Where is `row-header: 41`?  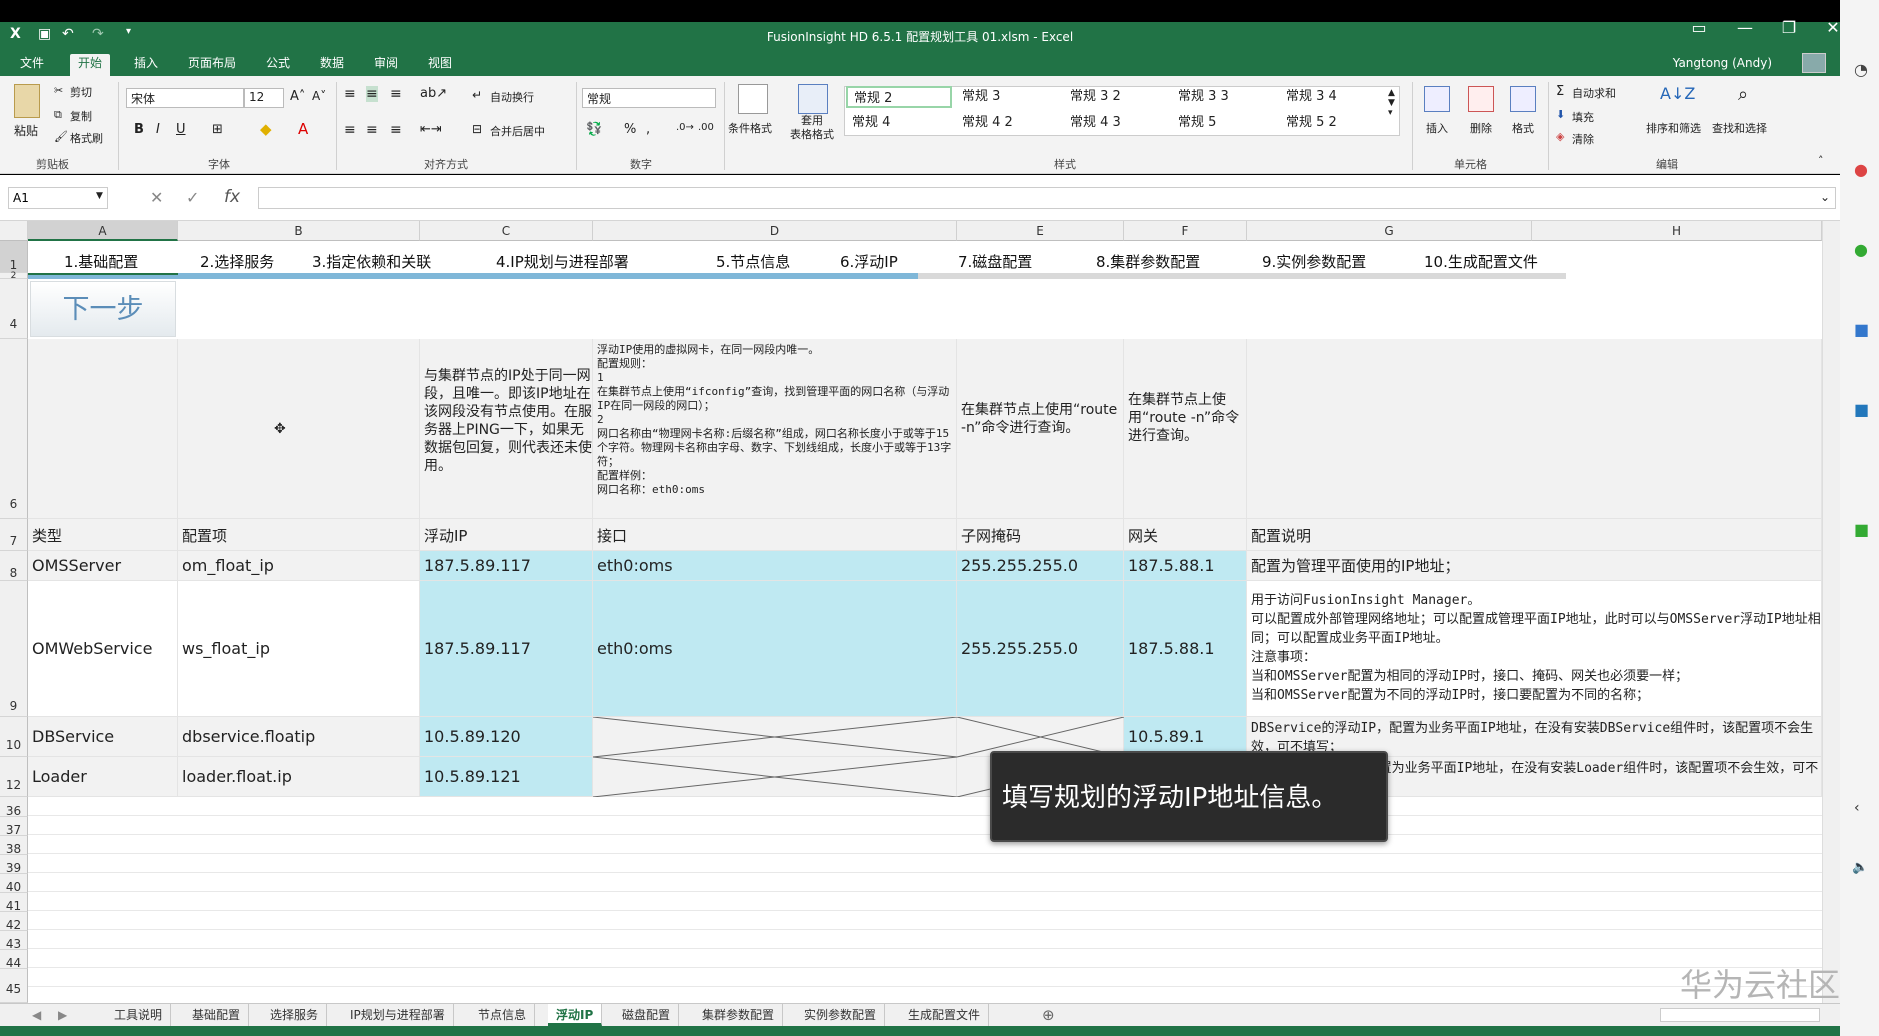
row-header: 41 is located at coordinates (14, 903).